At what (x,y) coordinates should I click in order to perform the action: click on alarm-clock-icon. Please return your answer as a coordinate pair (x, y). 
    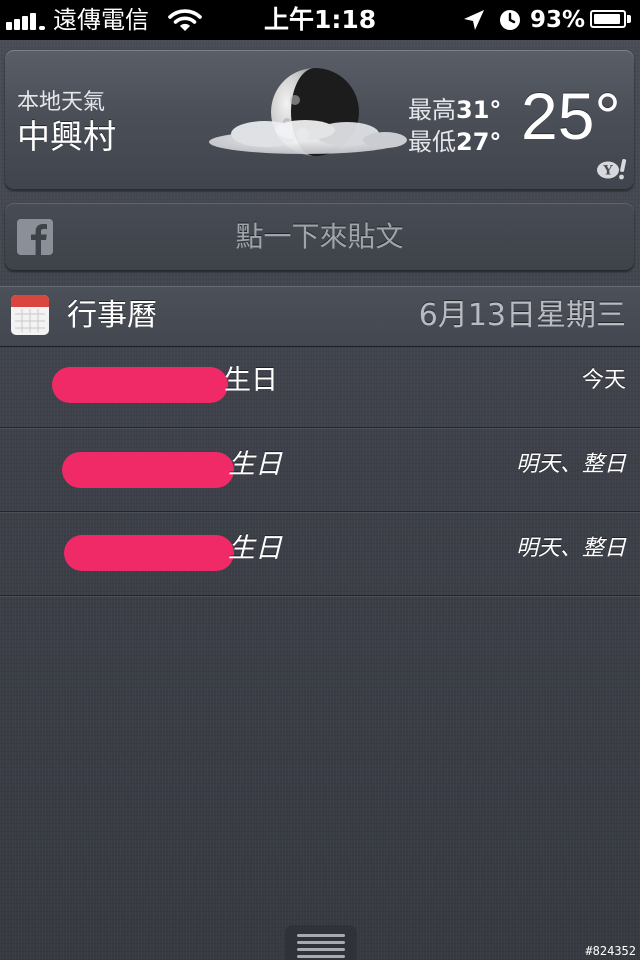
    Looking at the image, I should click on (510, 20).